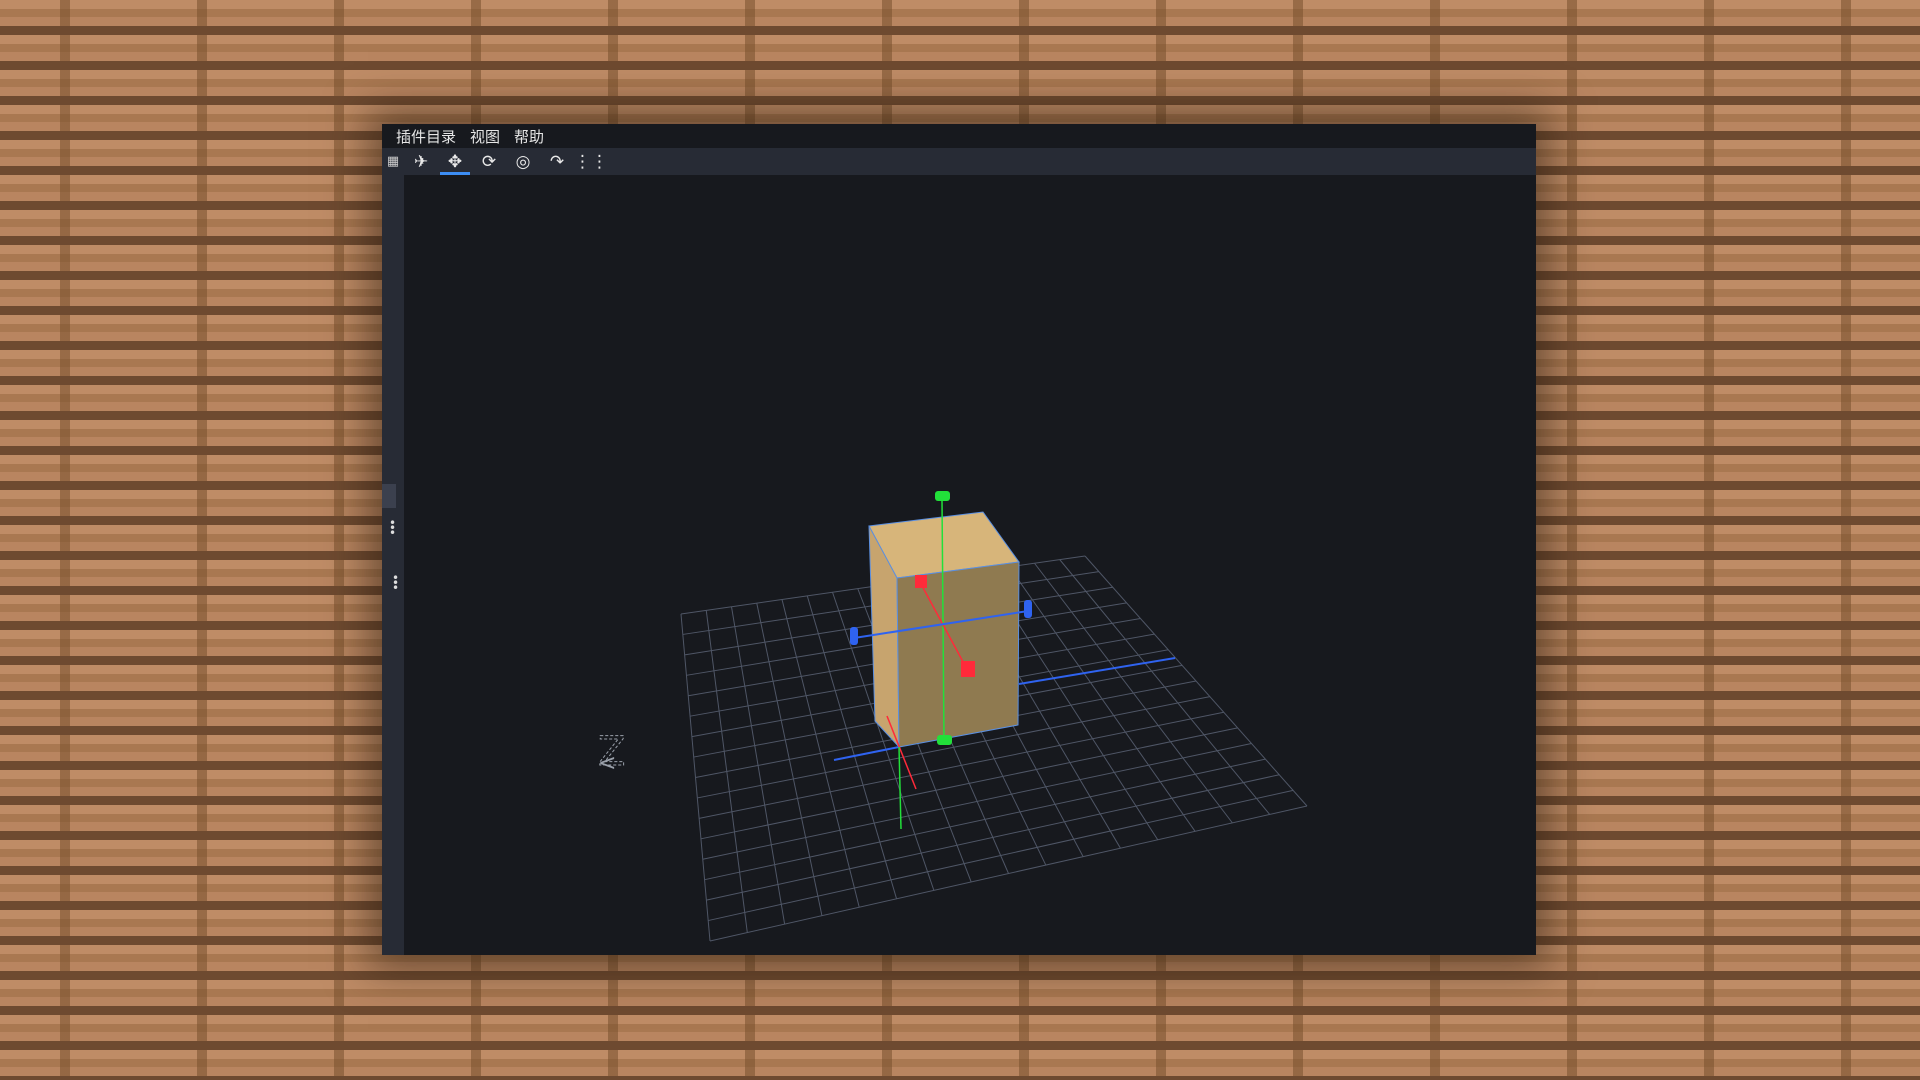  What do you see at coordinates (900, 788) in the screenshot?
I see `y-axis-line` at bounding box center [900, 788].